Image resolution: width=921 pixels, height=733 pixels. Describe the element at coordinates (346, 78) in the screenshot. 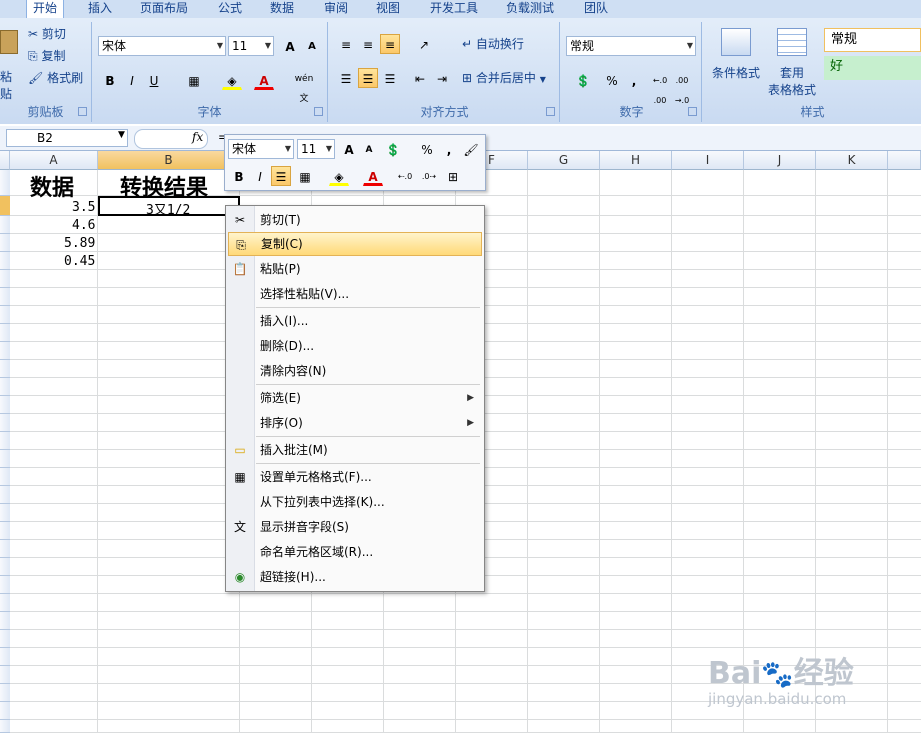

I see `align-left-button: ☰` at that location.